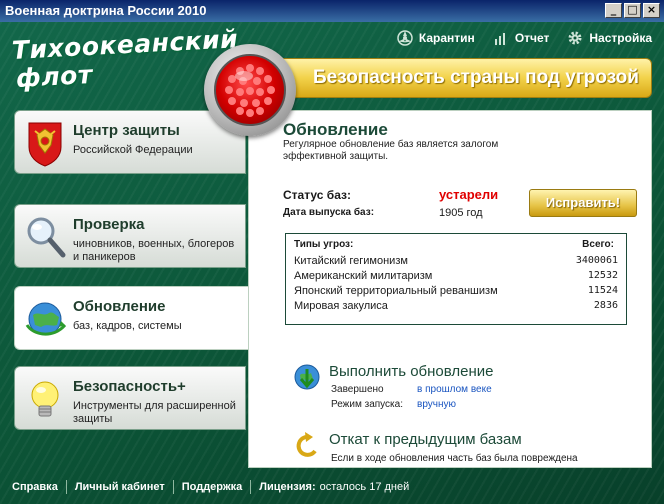 The height and width of the screenshot is (504, 664). Describe the element at coordinates (109, 224) in the screenshot. I see `nav-item-title: Проверка` at that location.